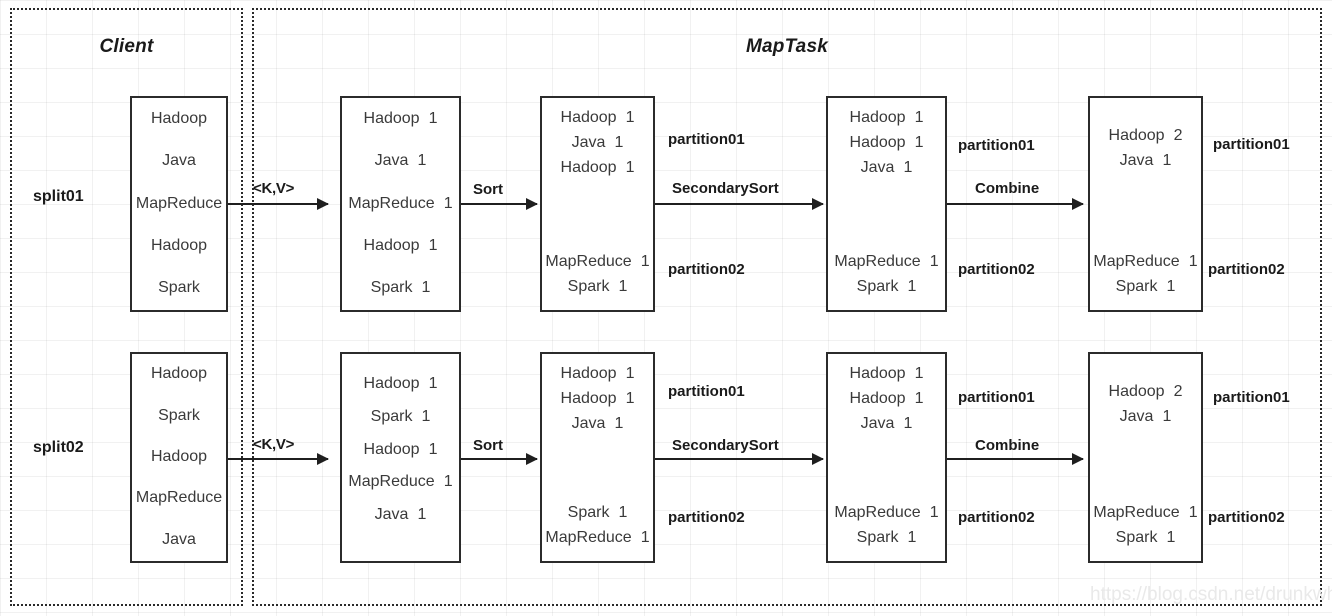  I want to click on edge-label-partition01-sorted-split01: partition01, so click(706, 139).